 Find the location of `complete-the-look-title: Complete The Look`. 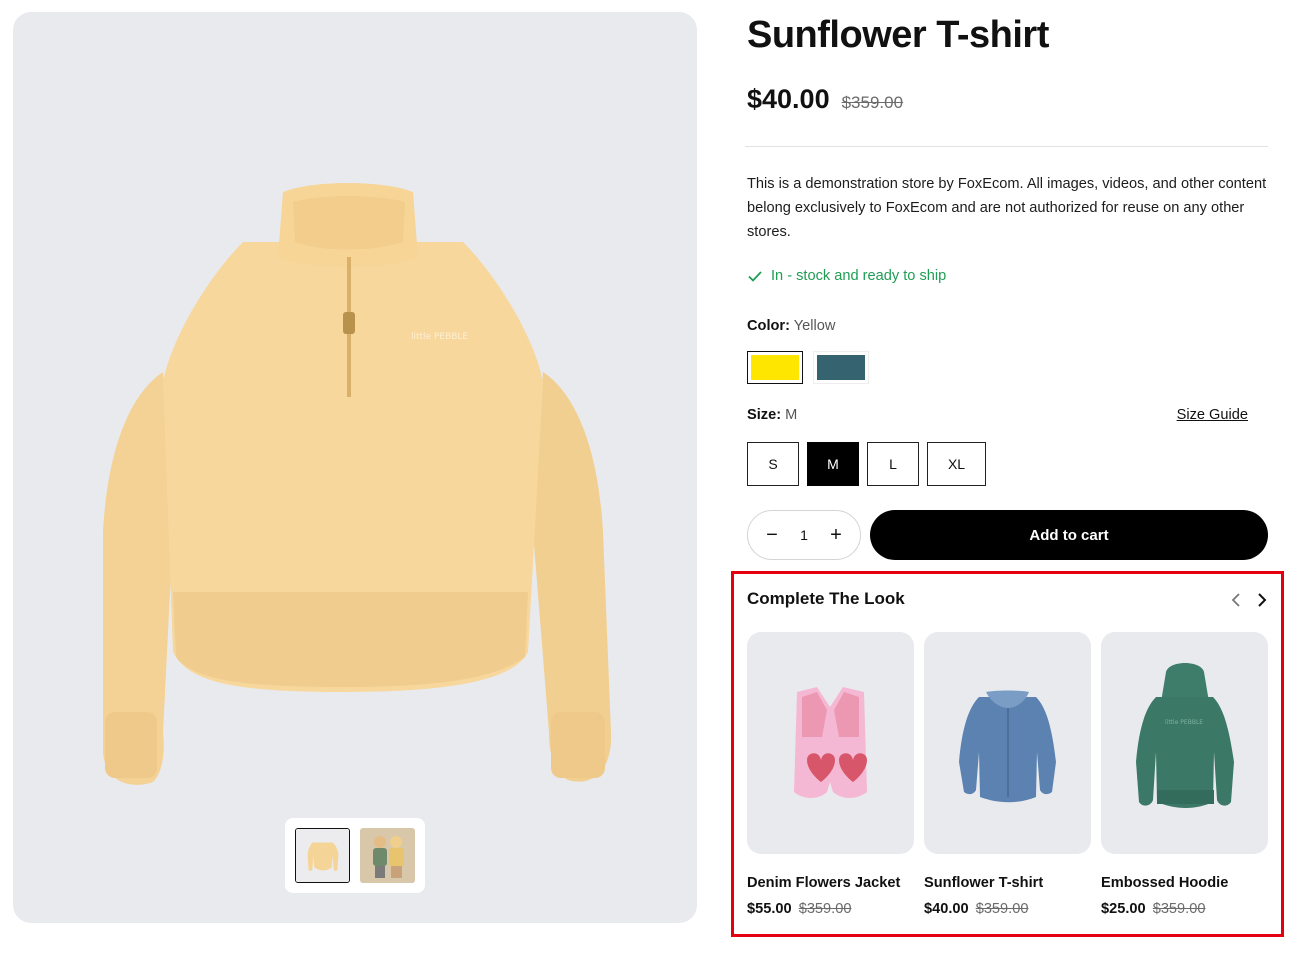

complete-the-look-title: Complete The Look is located at coordinates (826, 598).